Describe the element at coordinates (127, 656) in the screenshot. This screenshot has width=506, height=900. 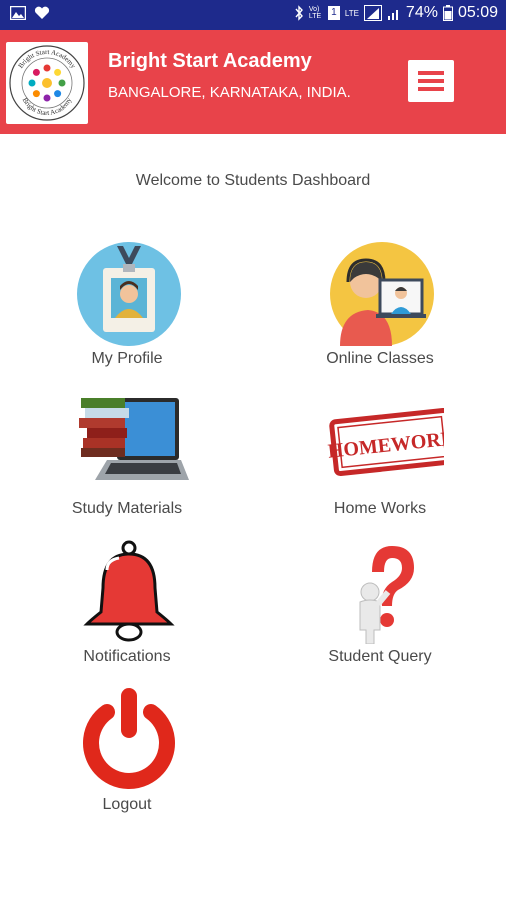
I see `notifications-label: Notifications` at that location.